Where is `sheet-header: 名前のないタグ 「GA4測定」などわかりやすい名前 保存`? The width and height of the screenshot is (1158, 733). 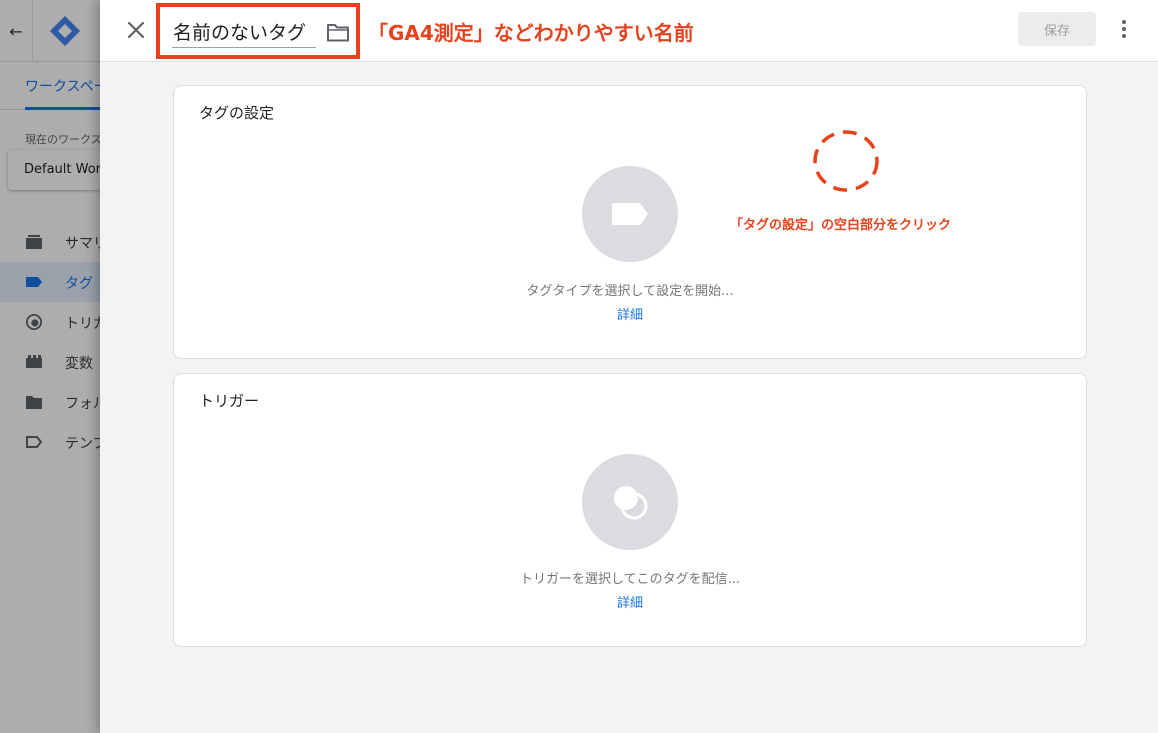
sheet-header: 名前のないタグ 「GA4測定」などわかりやすい名前 保存 is located at coordinates (629, 31).